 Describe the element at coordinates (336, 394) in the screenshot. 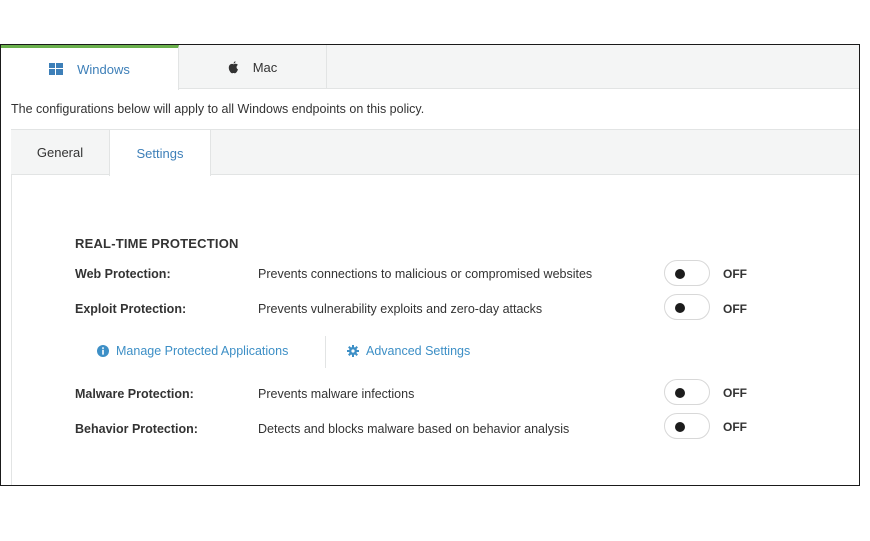

I see `malware-protection-description: Prevents malware infections` at that location.